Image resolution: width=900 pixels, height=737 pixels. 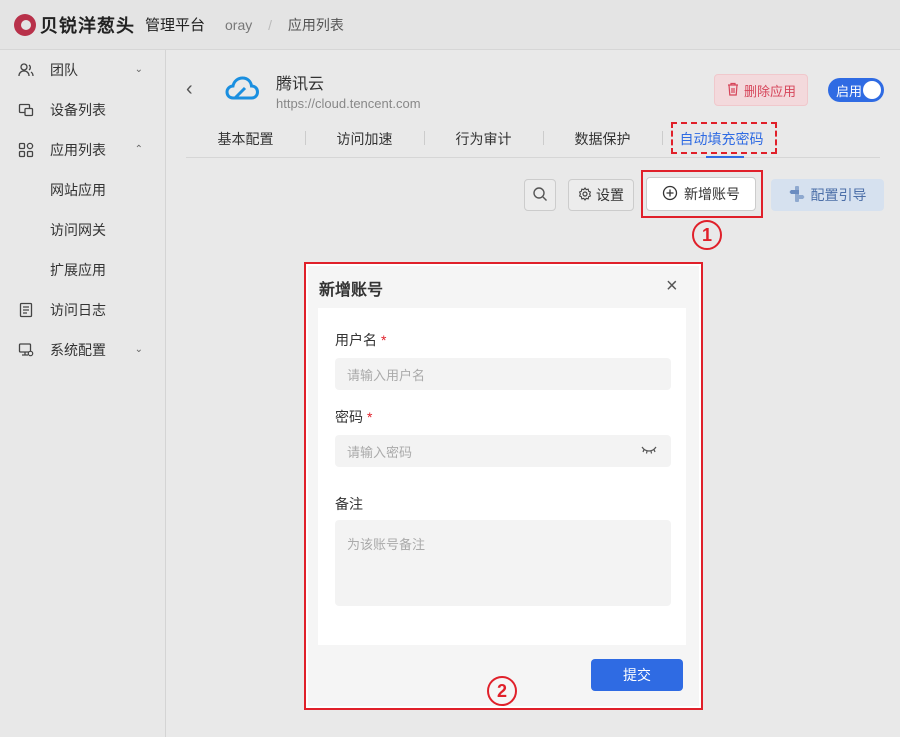 What do you see at coordinates (78, 190) in the screenshot?
I see `sidebar-item-label: 网站应用` at bounding box center [78, 190].